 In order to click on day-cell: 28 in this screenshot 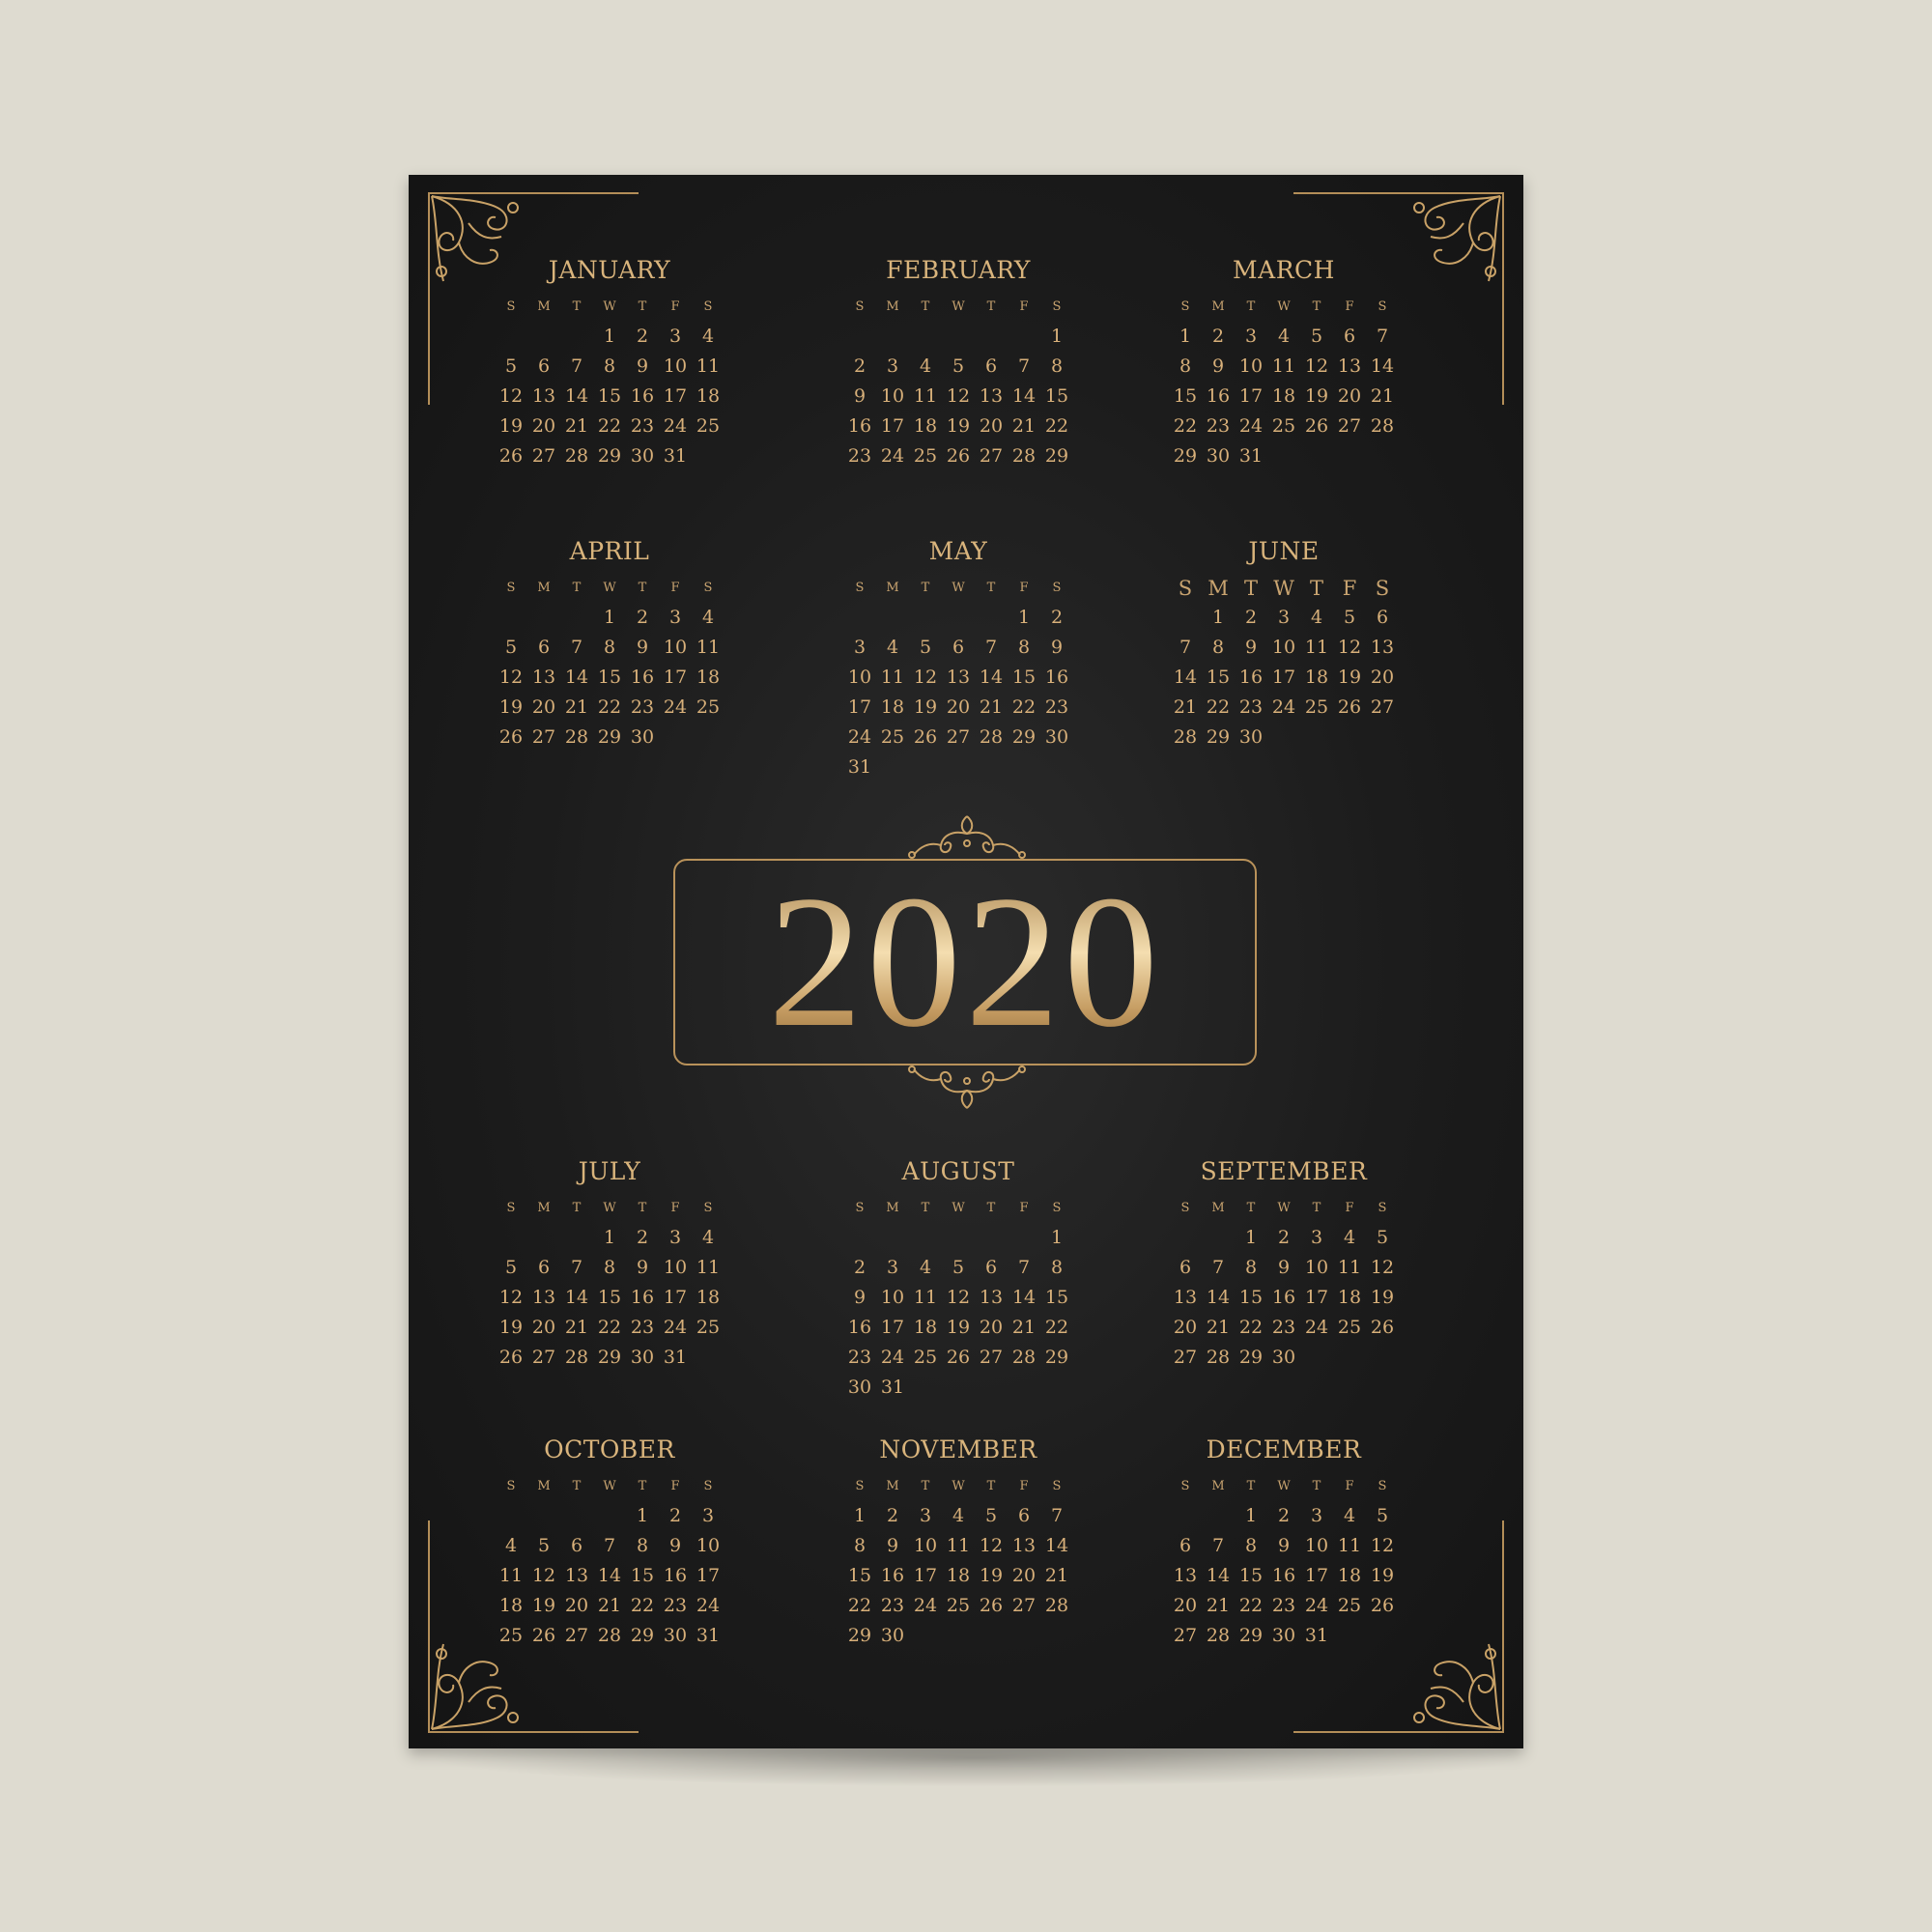, I will do `click(1185, 737)`.